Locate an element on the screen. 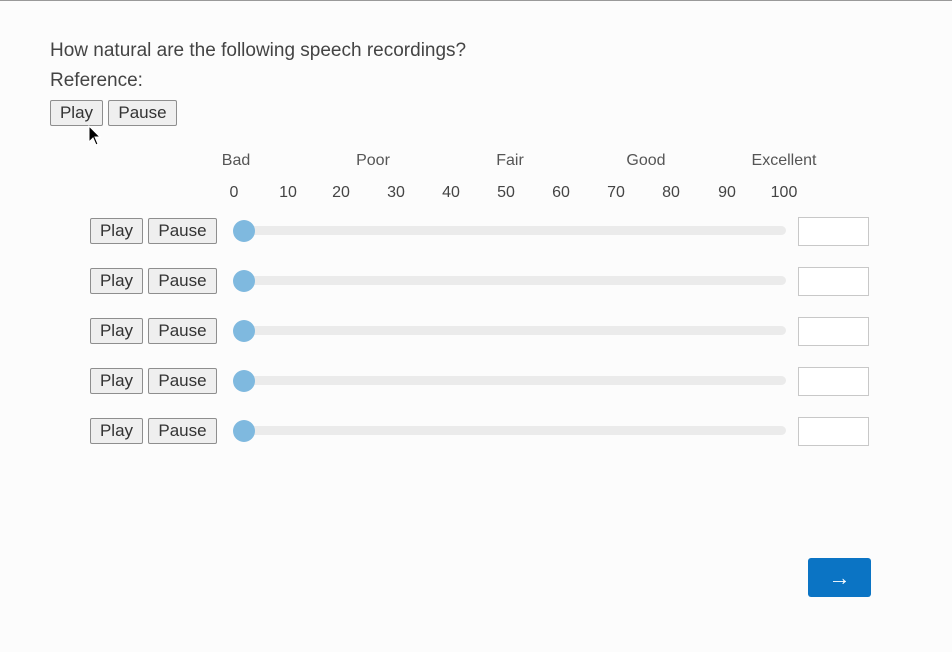  scale-tick: 40 is located at coordinates (451, 192).